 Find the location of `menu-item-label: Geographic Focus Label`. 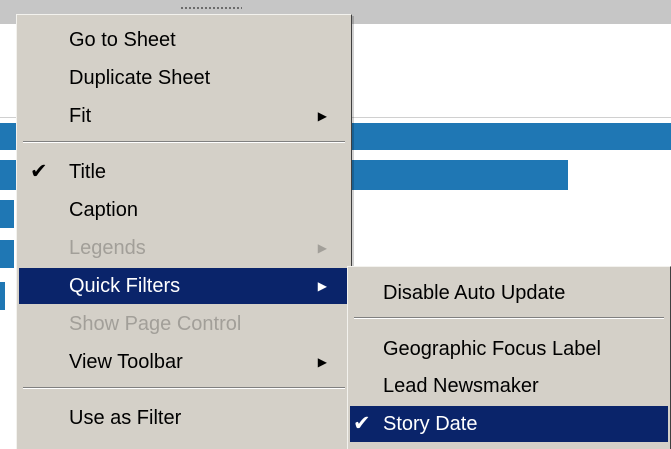

menu-item-label: Geographic Focus Label is located at coordinates (492, 349).